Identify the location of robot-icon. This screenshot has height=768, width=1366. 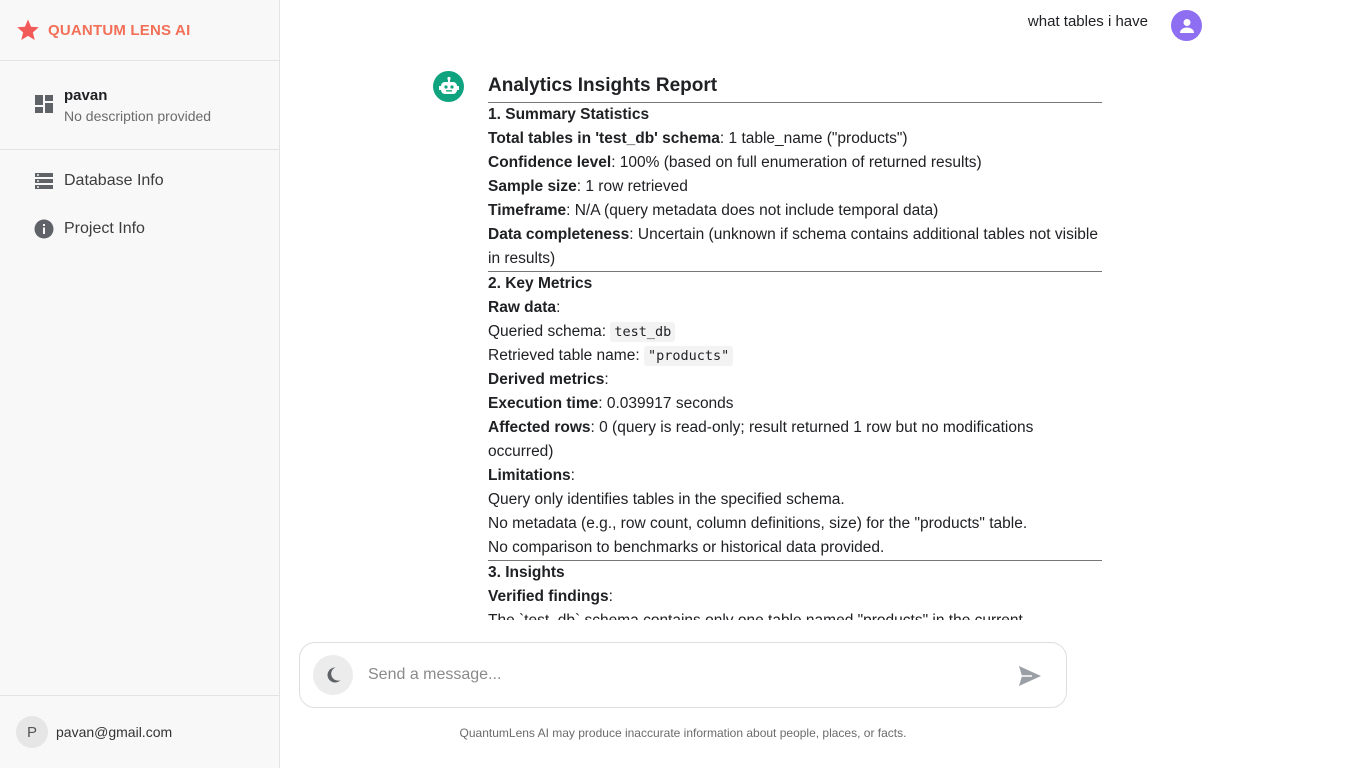
(448, 85).